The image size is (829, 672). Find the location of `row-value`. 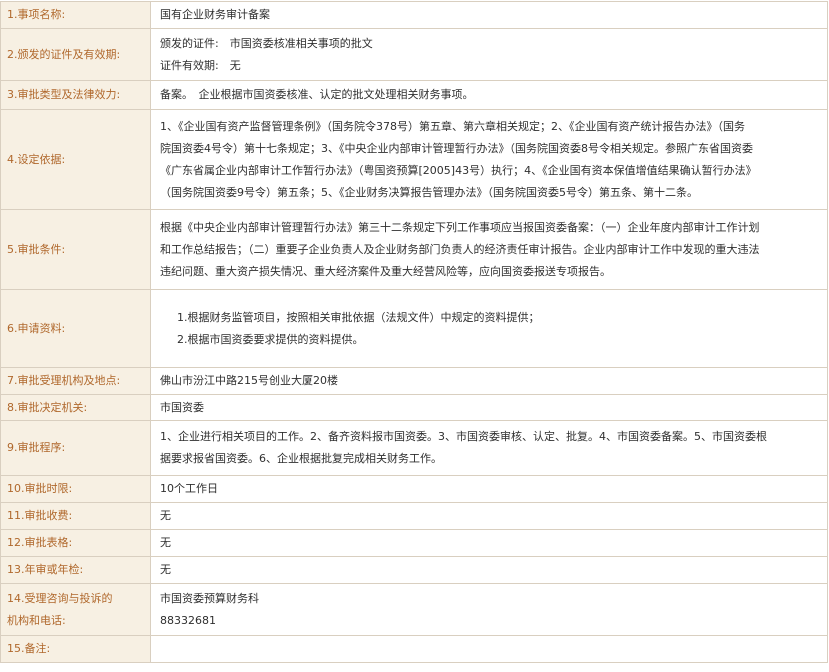

row-value is located at coordinates (489, 649).